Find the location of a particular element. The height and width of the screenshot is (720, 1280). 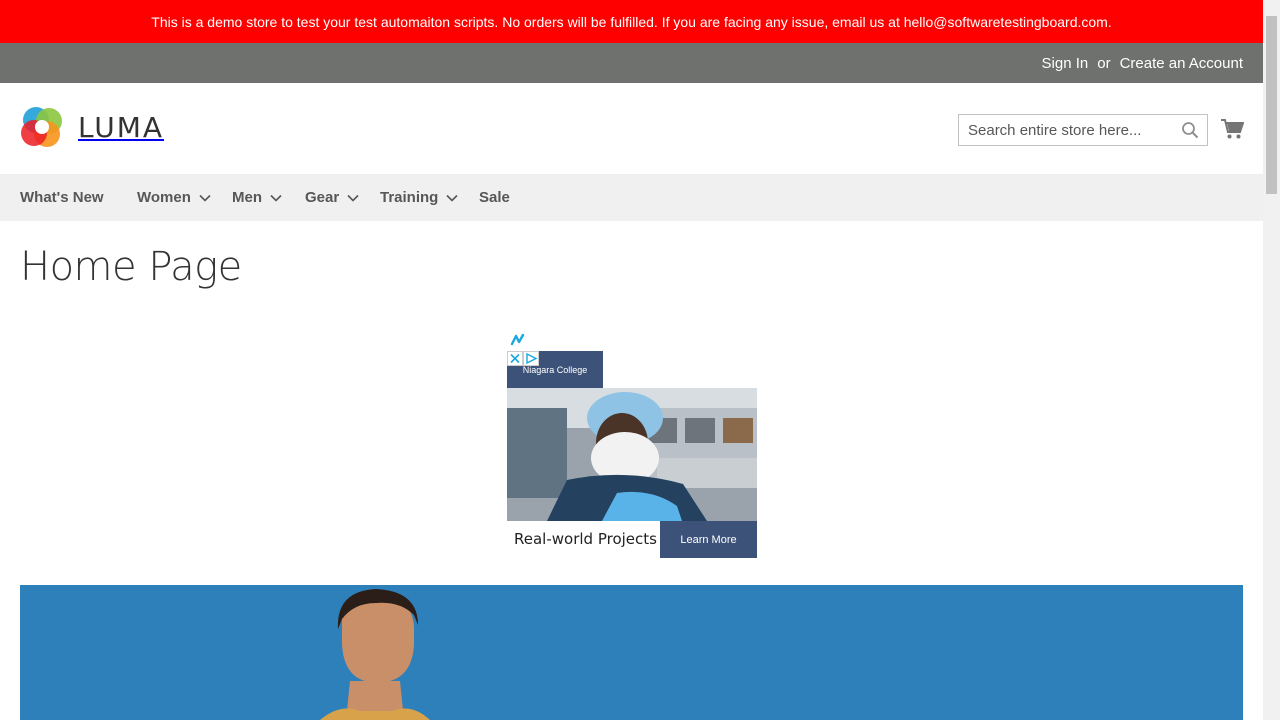

ad-learn-more-button: Learn More is located at coordinates (708, 539).